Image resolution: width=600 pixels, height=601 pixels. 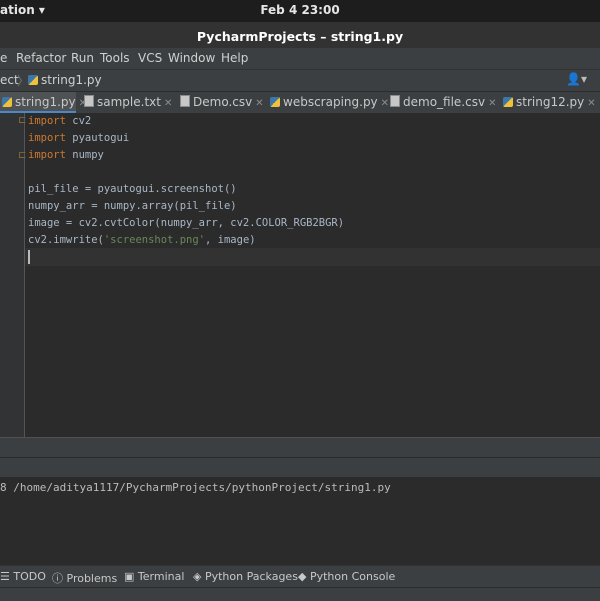 What do you see at coordinates (150, 58) in the screenshot?
I see `menu-vcs: VCS` at bounding box center [150, 58].